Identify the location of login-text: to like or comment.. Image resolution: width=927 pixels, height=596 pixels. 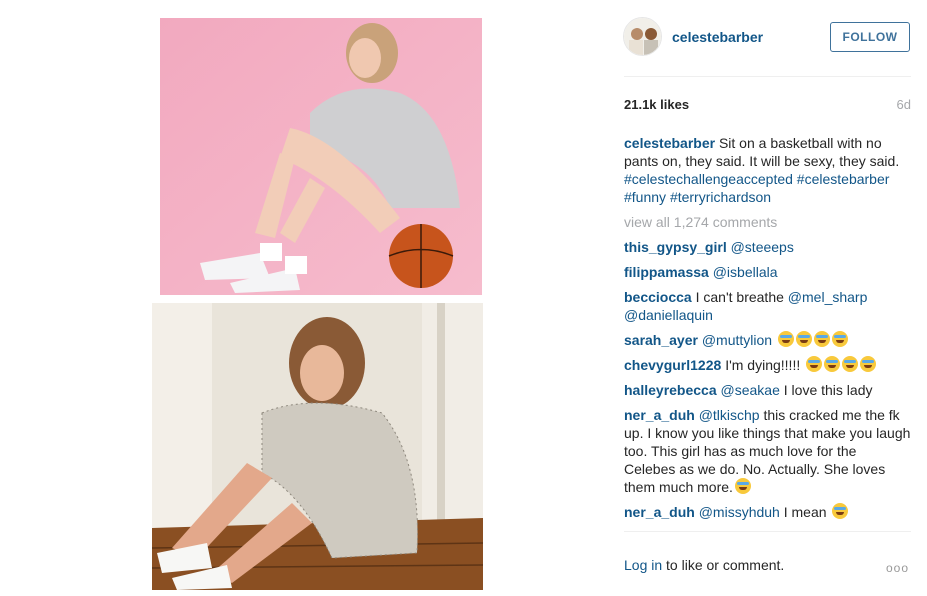
(725, 565).